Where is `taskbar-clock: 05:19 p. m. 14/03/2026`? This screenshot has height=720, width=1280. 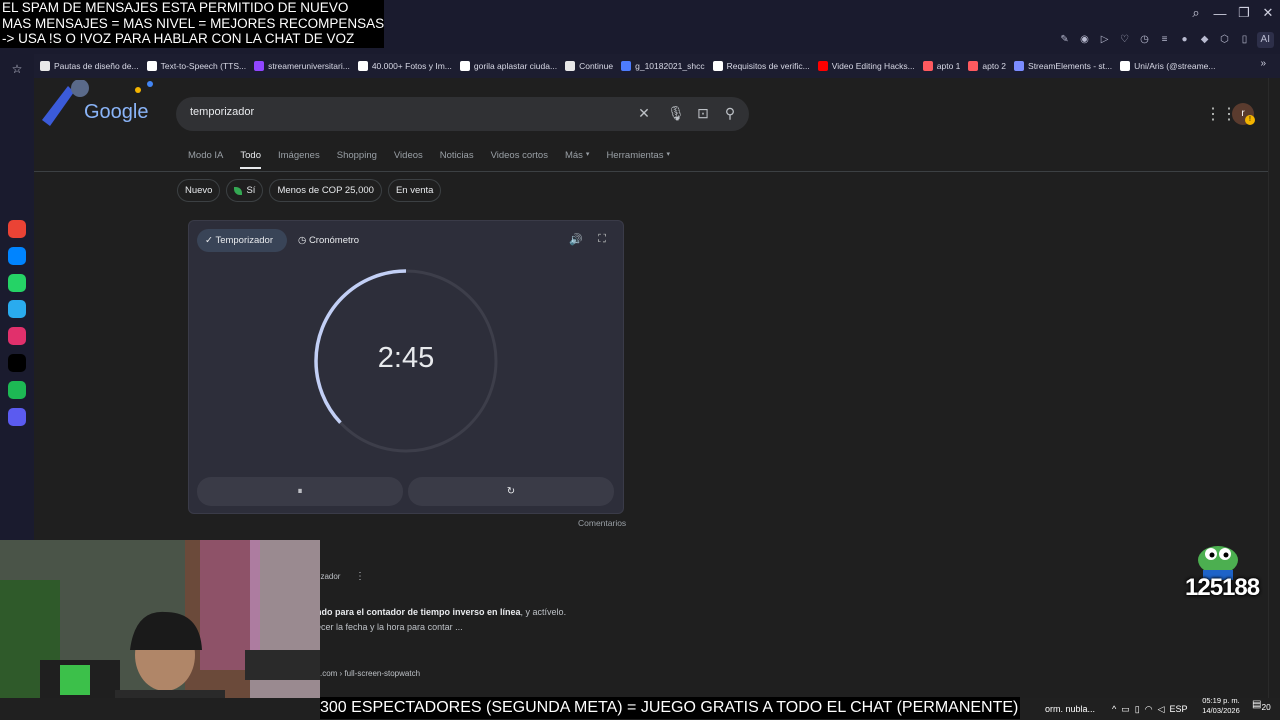
taskbar-clock: 05:19 p. m. 14/03/2026 is located at coordinates (1221, 706).